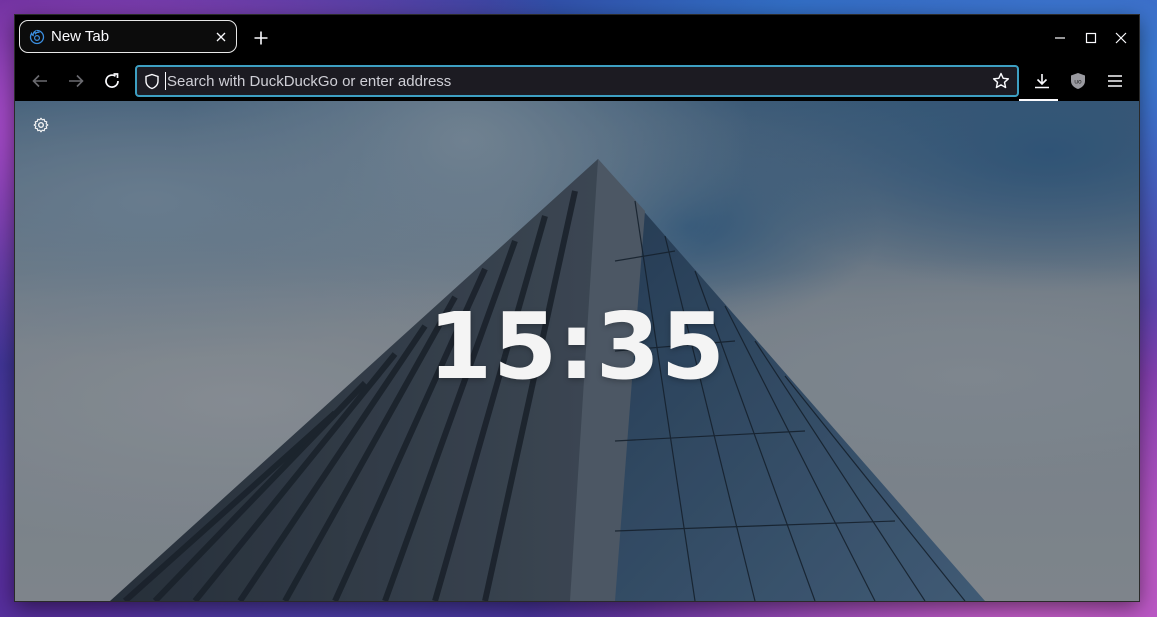  What do you see at coordinates (40, 81) in the screenshot?
I see `back-icon` at bounding box center [40, 81].